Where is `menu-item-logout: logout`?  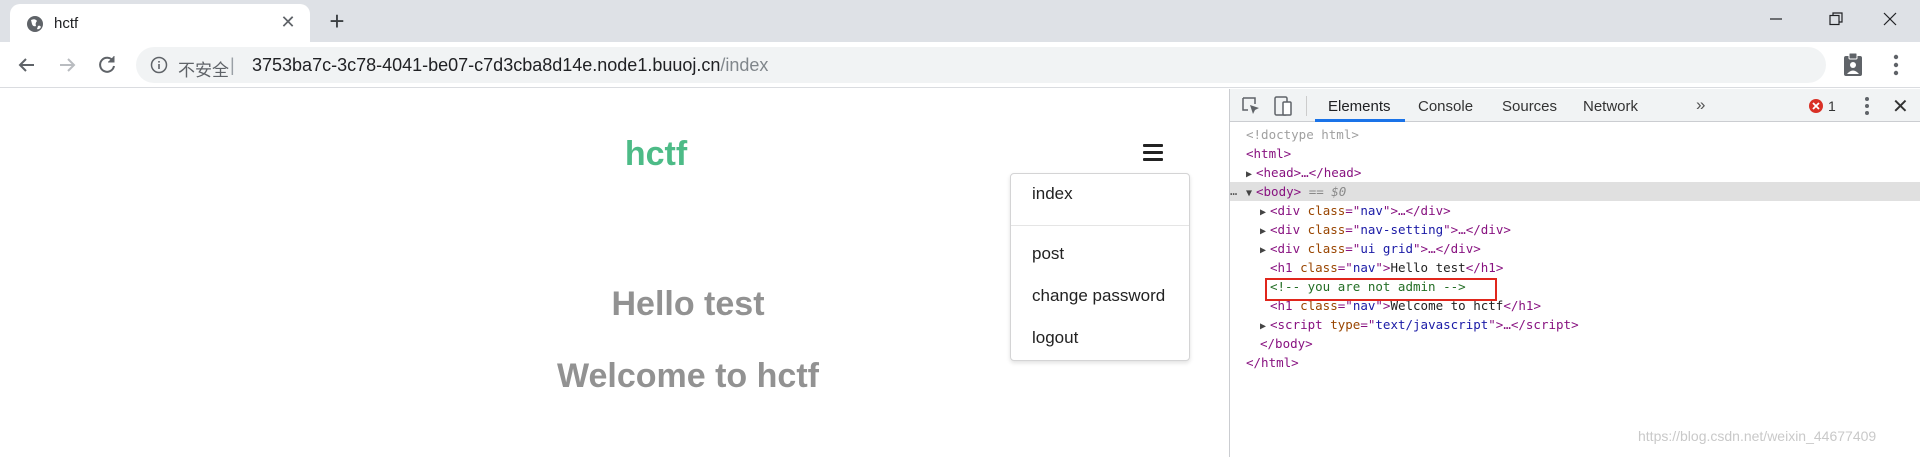
menu-item-logout: logout is located at coordinates (1055, 338).